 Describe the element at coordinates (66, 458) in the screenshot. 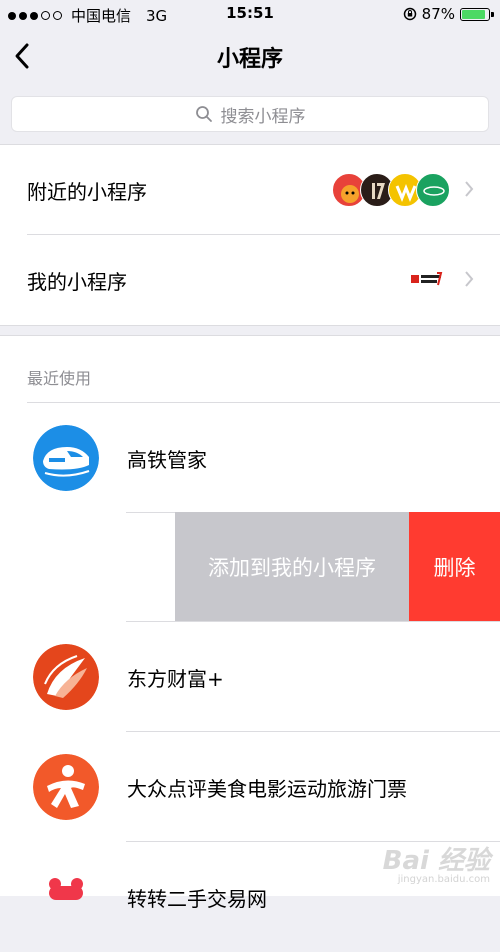

I see `train-icon` at that location.